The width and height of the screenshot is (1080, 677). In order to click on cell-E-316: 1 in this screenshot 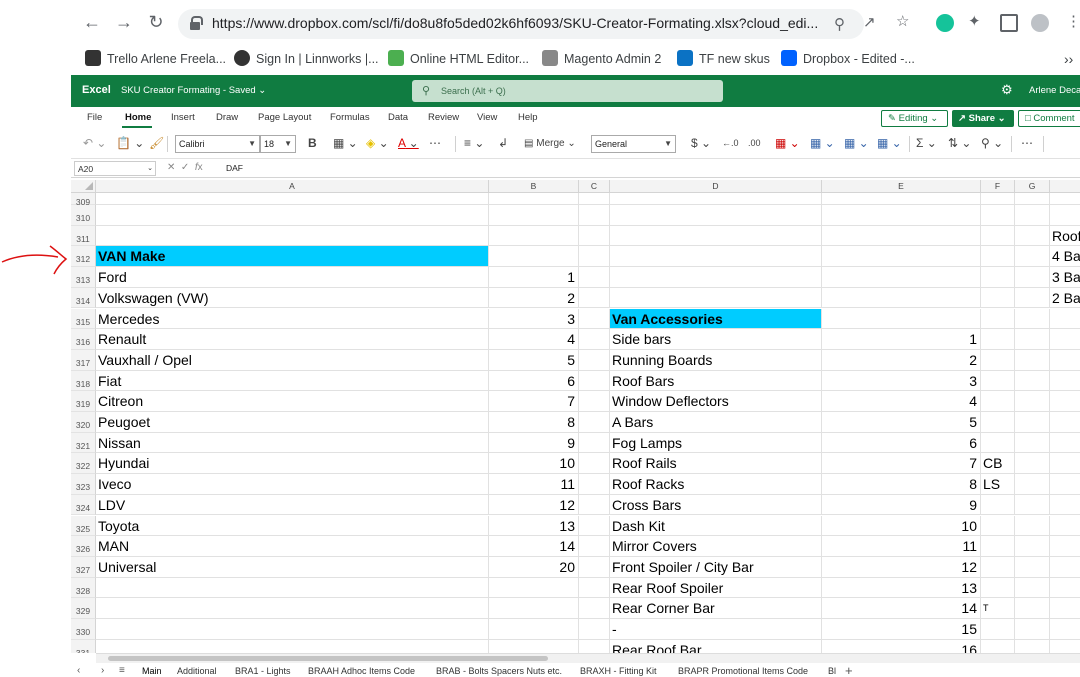, I will do `click(901, 339)`.